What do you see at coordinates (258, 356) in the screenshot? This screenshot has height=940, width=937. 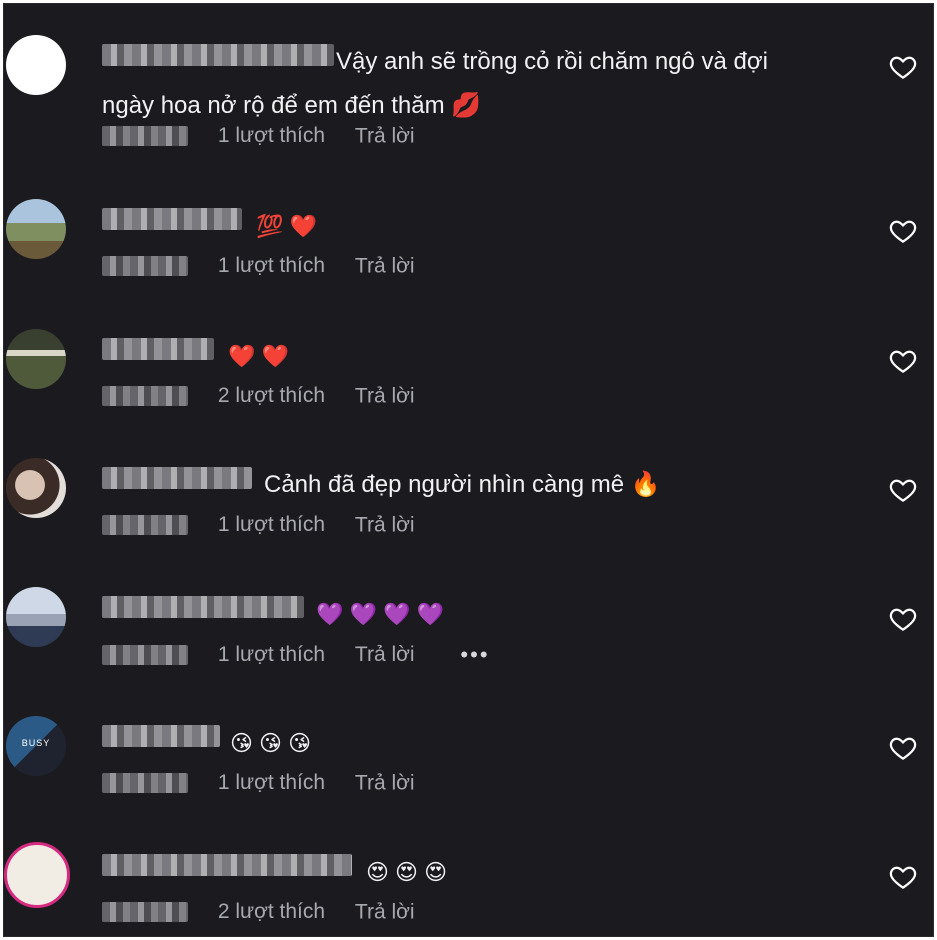 I see `comment-emojis: ❤️ ❤️` at bounding box center [258, 356].